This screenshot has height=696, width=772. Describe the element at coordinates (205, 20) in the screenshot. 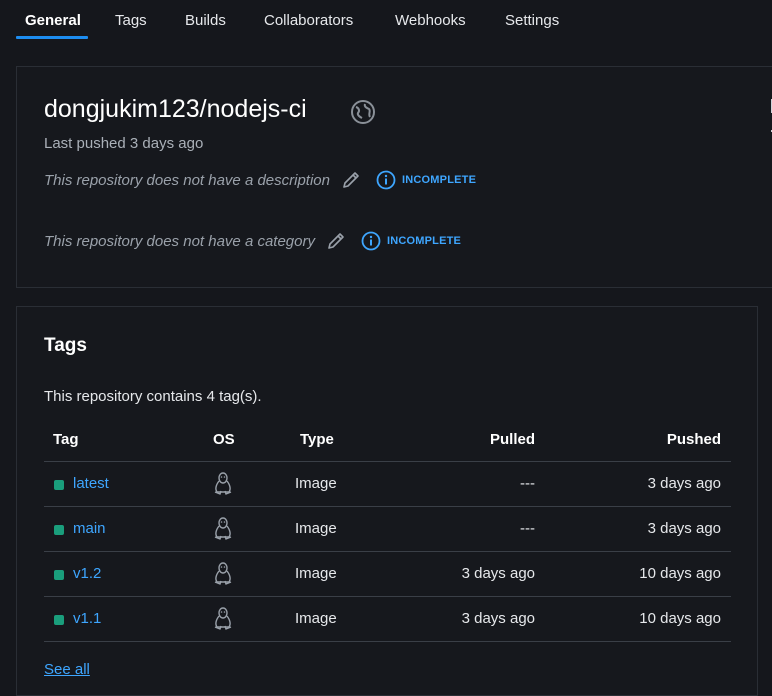

I see `tab-builds: Builds` at that location.